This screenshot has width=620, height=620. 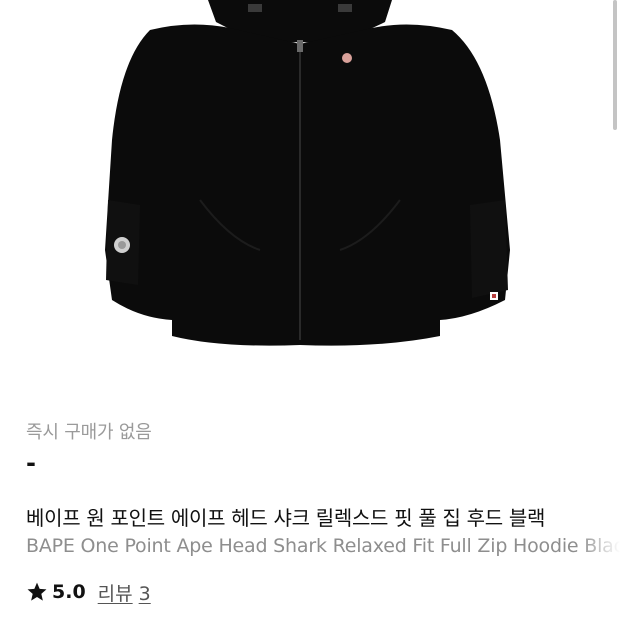 I want to click on review-count: 3, so click(x=144, y=593).